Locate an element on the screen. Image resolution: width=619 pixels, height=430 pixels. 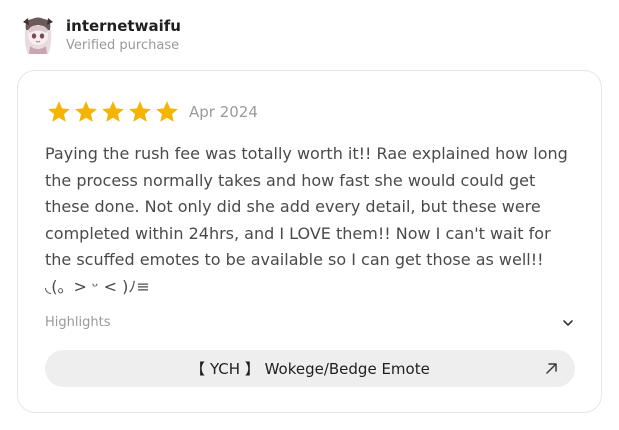
rating-row: Apr 2024 is located at coordinates (152, 112).